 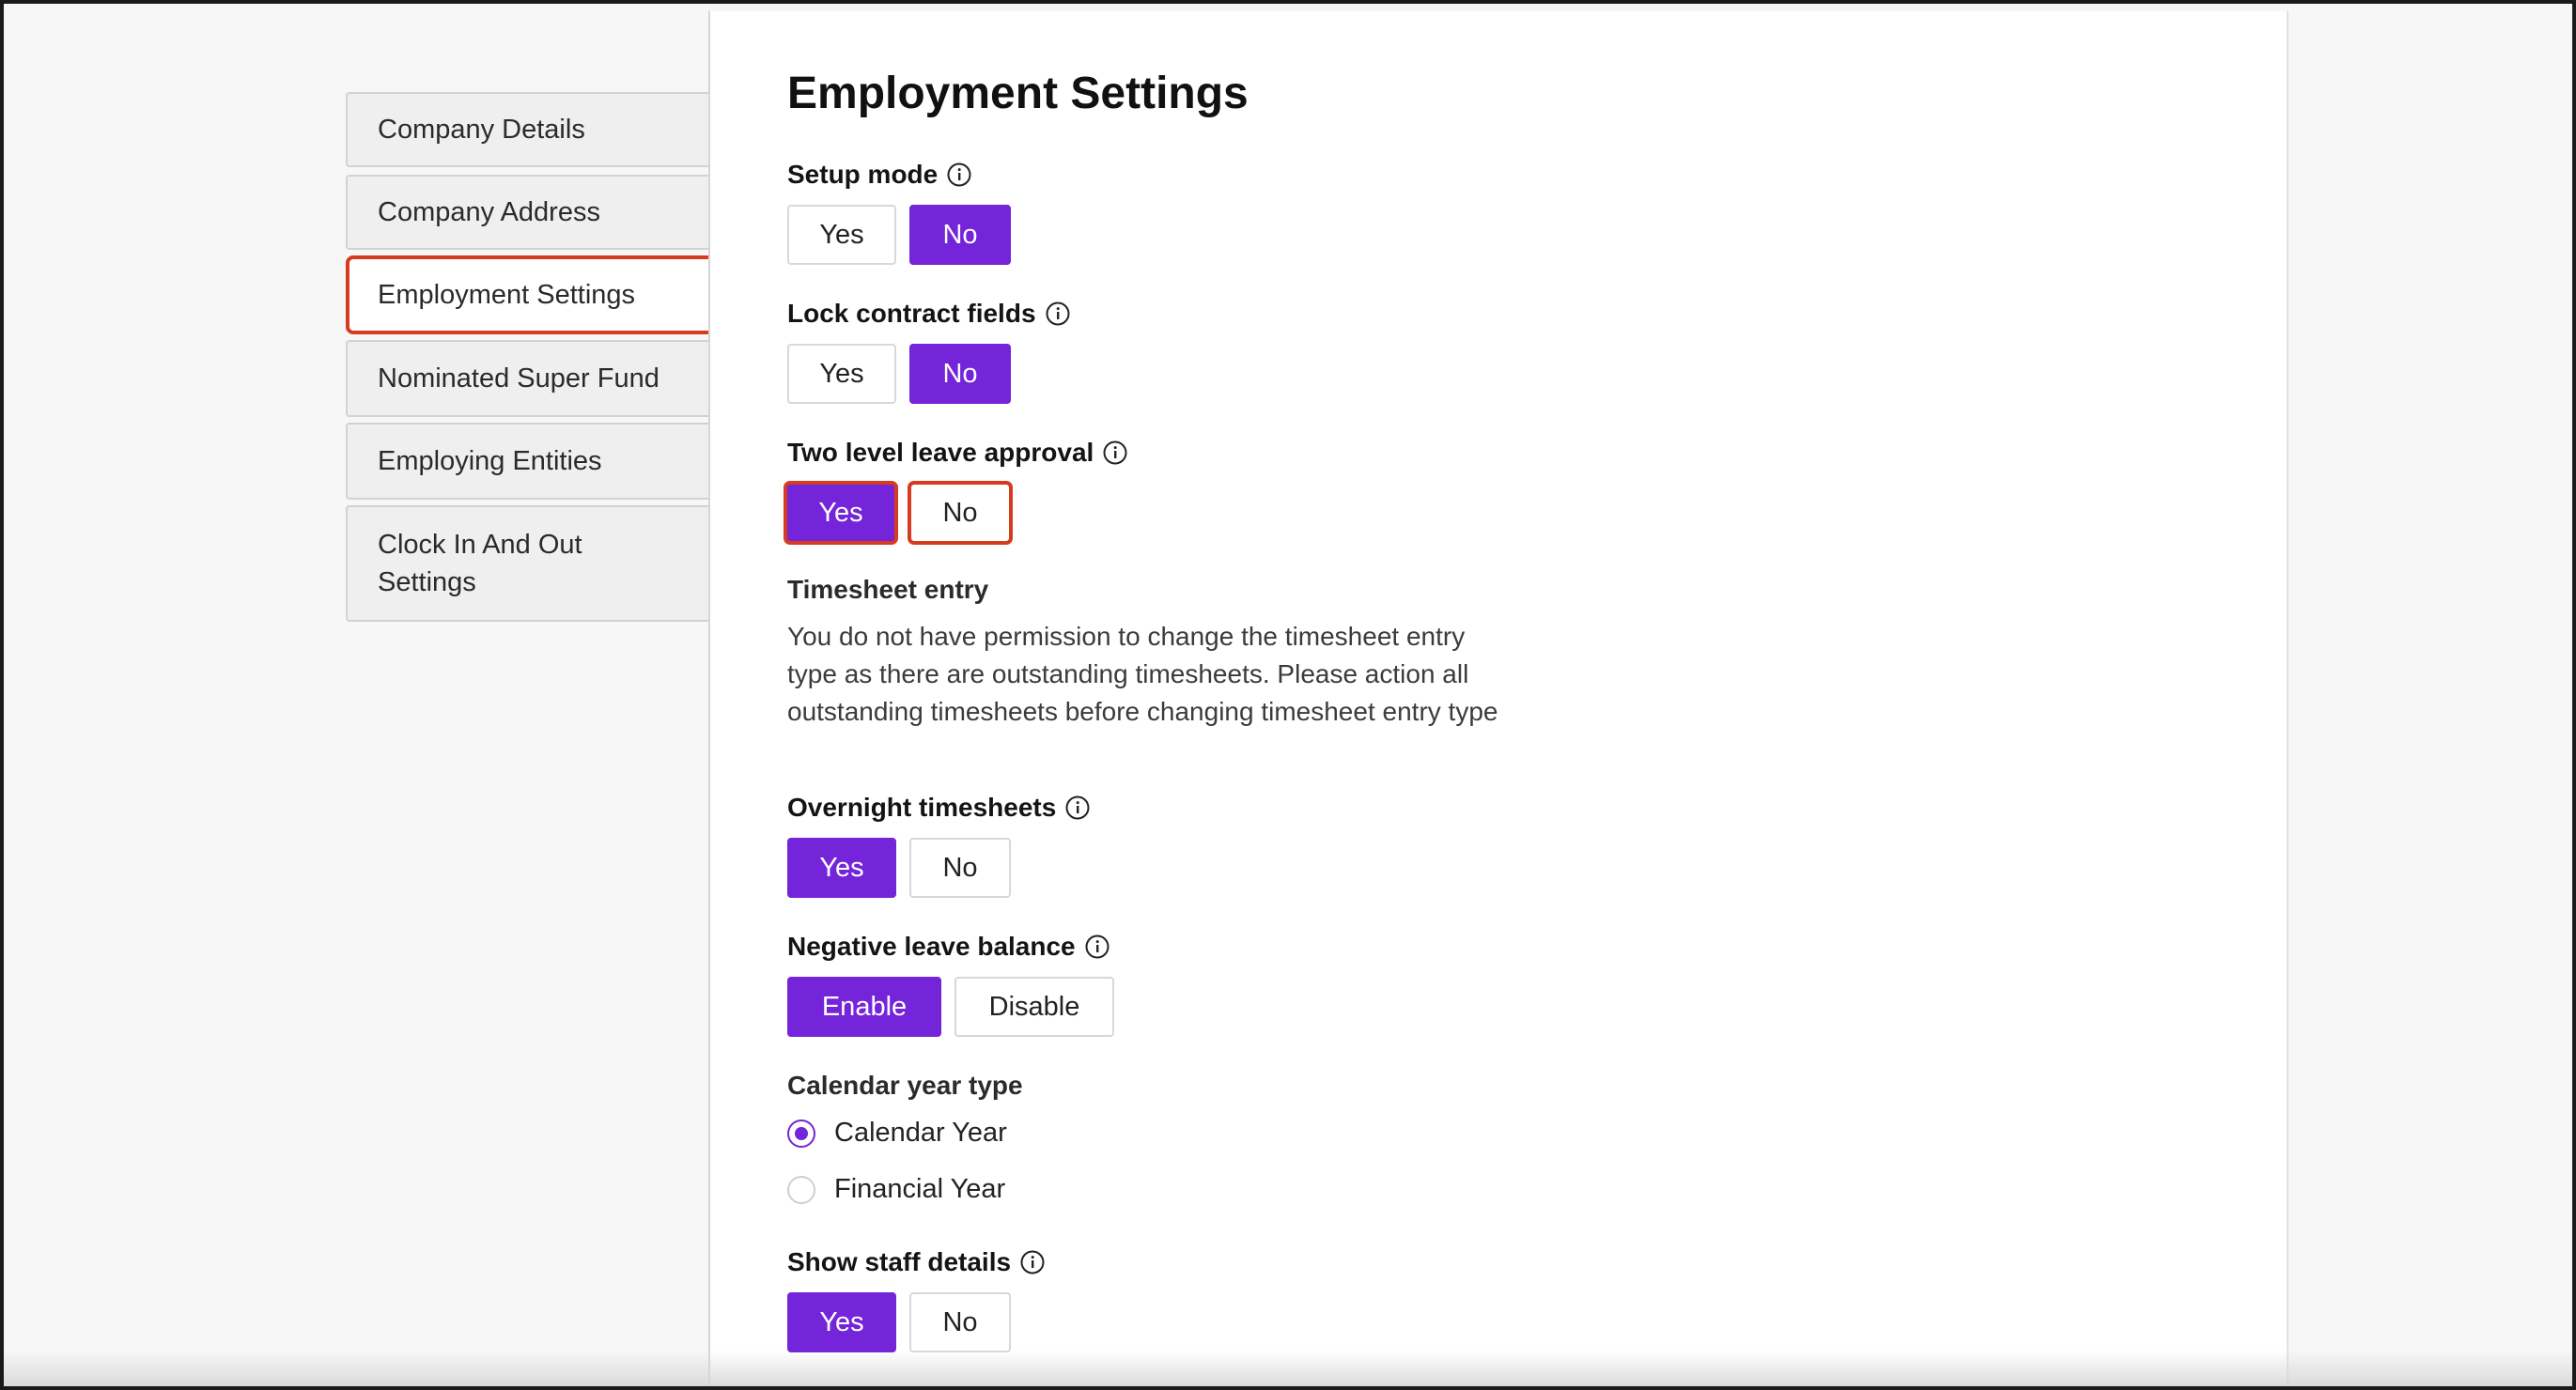 I want to click on lock-contract-yes-button: Yes, so click(x=841, y=374).